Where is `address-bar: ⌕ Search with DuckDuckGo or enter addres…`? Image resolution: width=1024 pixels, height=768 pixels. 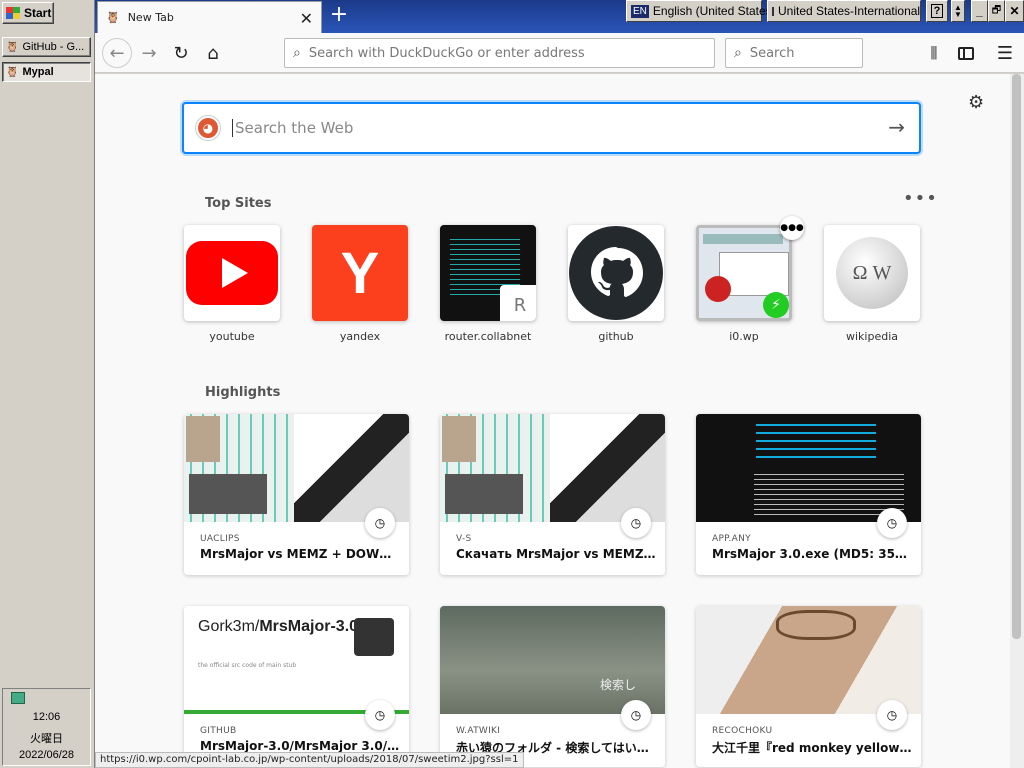
address-bar: ⌕ Search with DuckDuckGo or enter addres… is located at coordinates (499, 53).